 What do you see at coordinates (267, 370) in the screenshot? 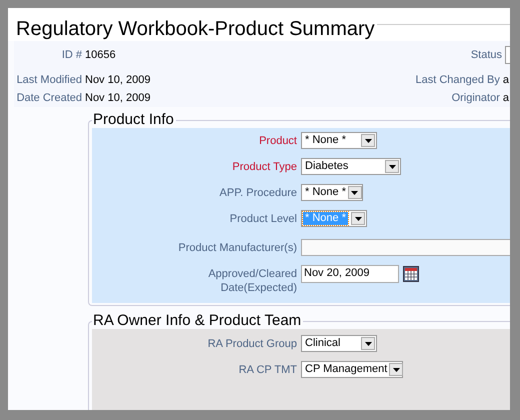
I see `field-label: RA CP TMT` at bounding box center [267, 370].